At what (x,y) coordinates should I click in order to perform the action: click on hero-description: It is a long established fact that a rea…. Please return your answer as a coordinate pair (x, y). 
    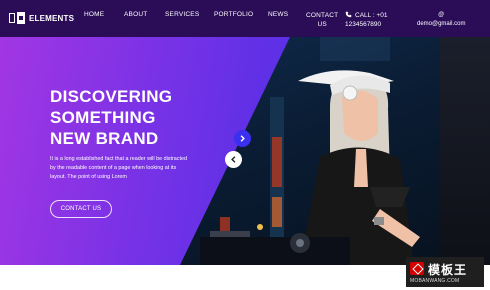
    Looking at the image, I should click on (118, 168).